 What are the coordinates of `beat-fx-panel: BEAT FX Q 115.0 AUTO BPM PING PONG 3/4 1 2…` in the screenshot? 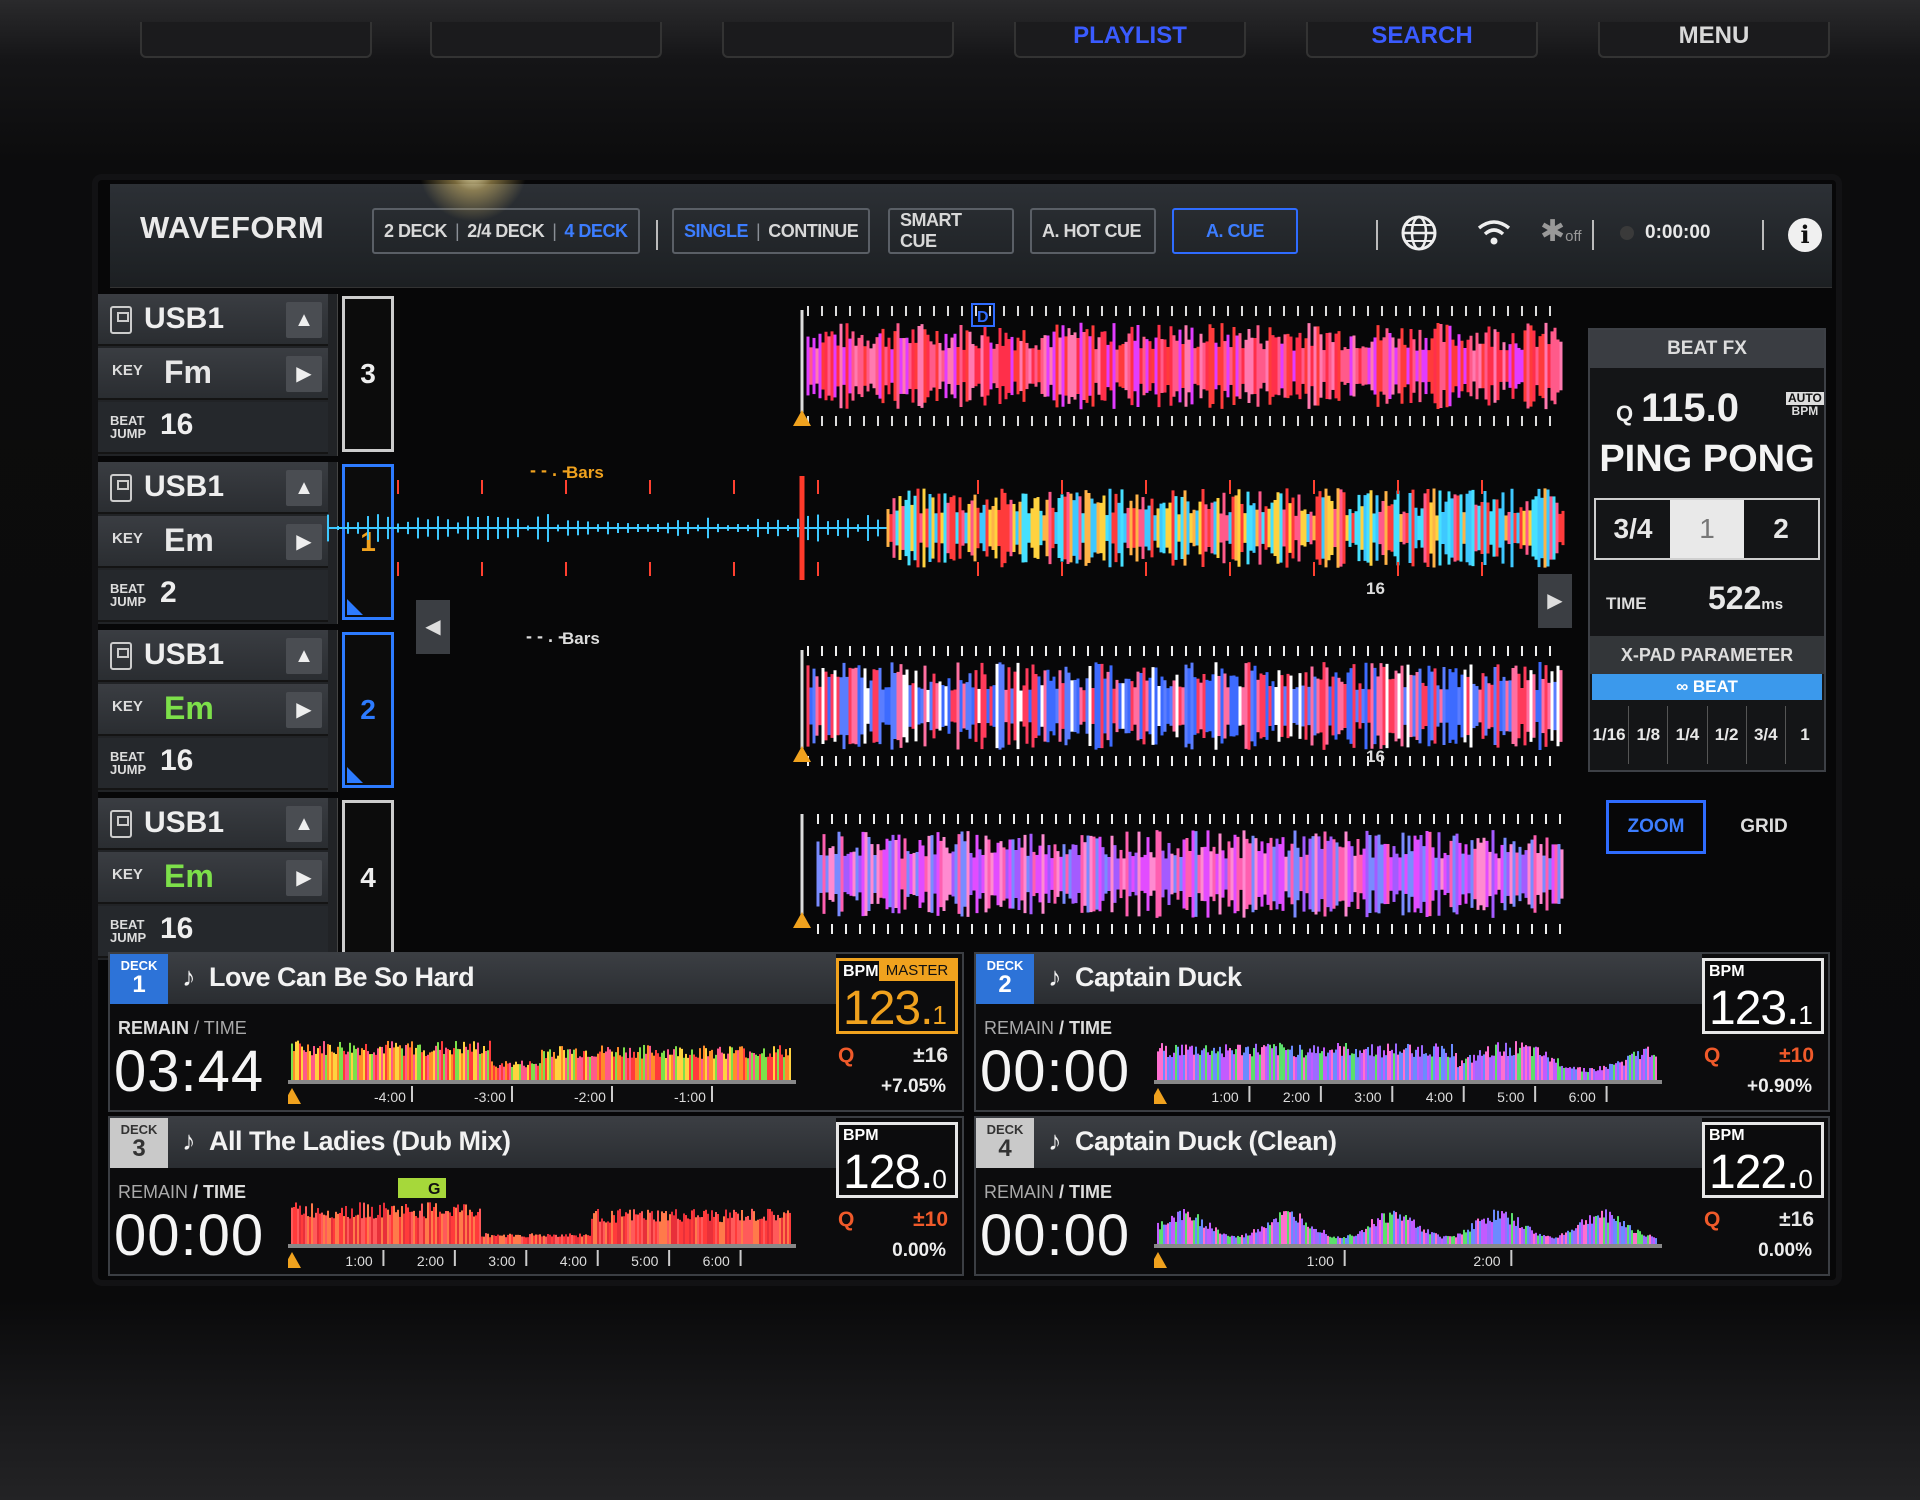 It's located at (1707, 550).